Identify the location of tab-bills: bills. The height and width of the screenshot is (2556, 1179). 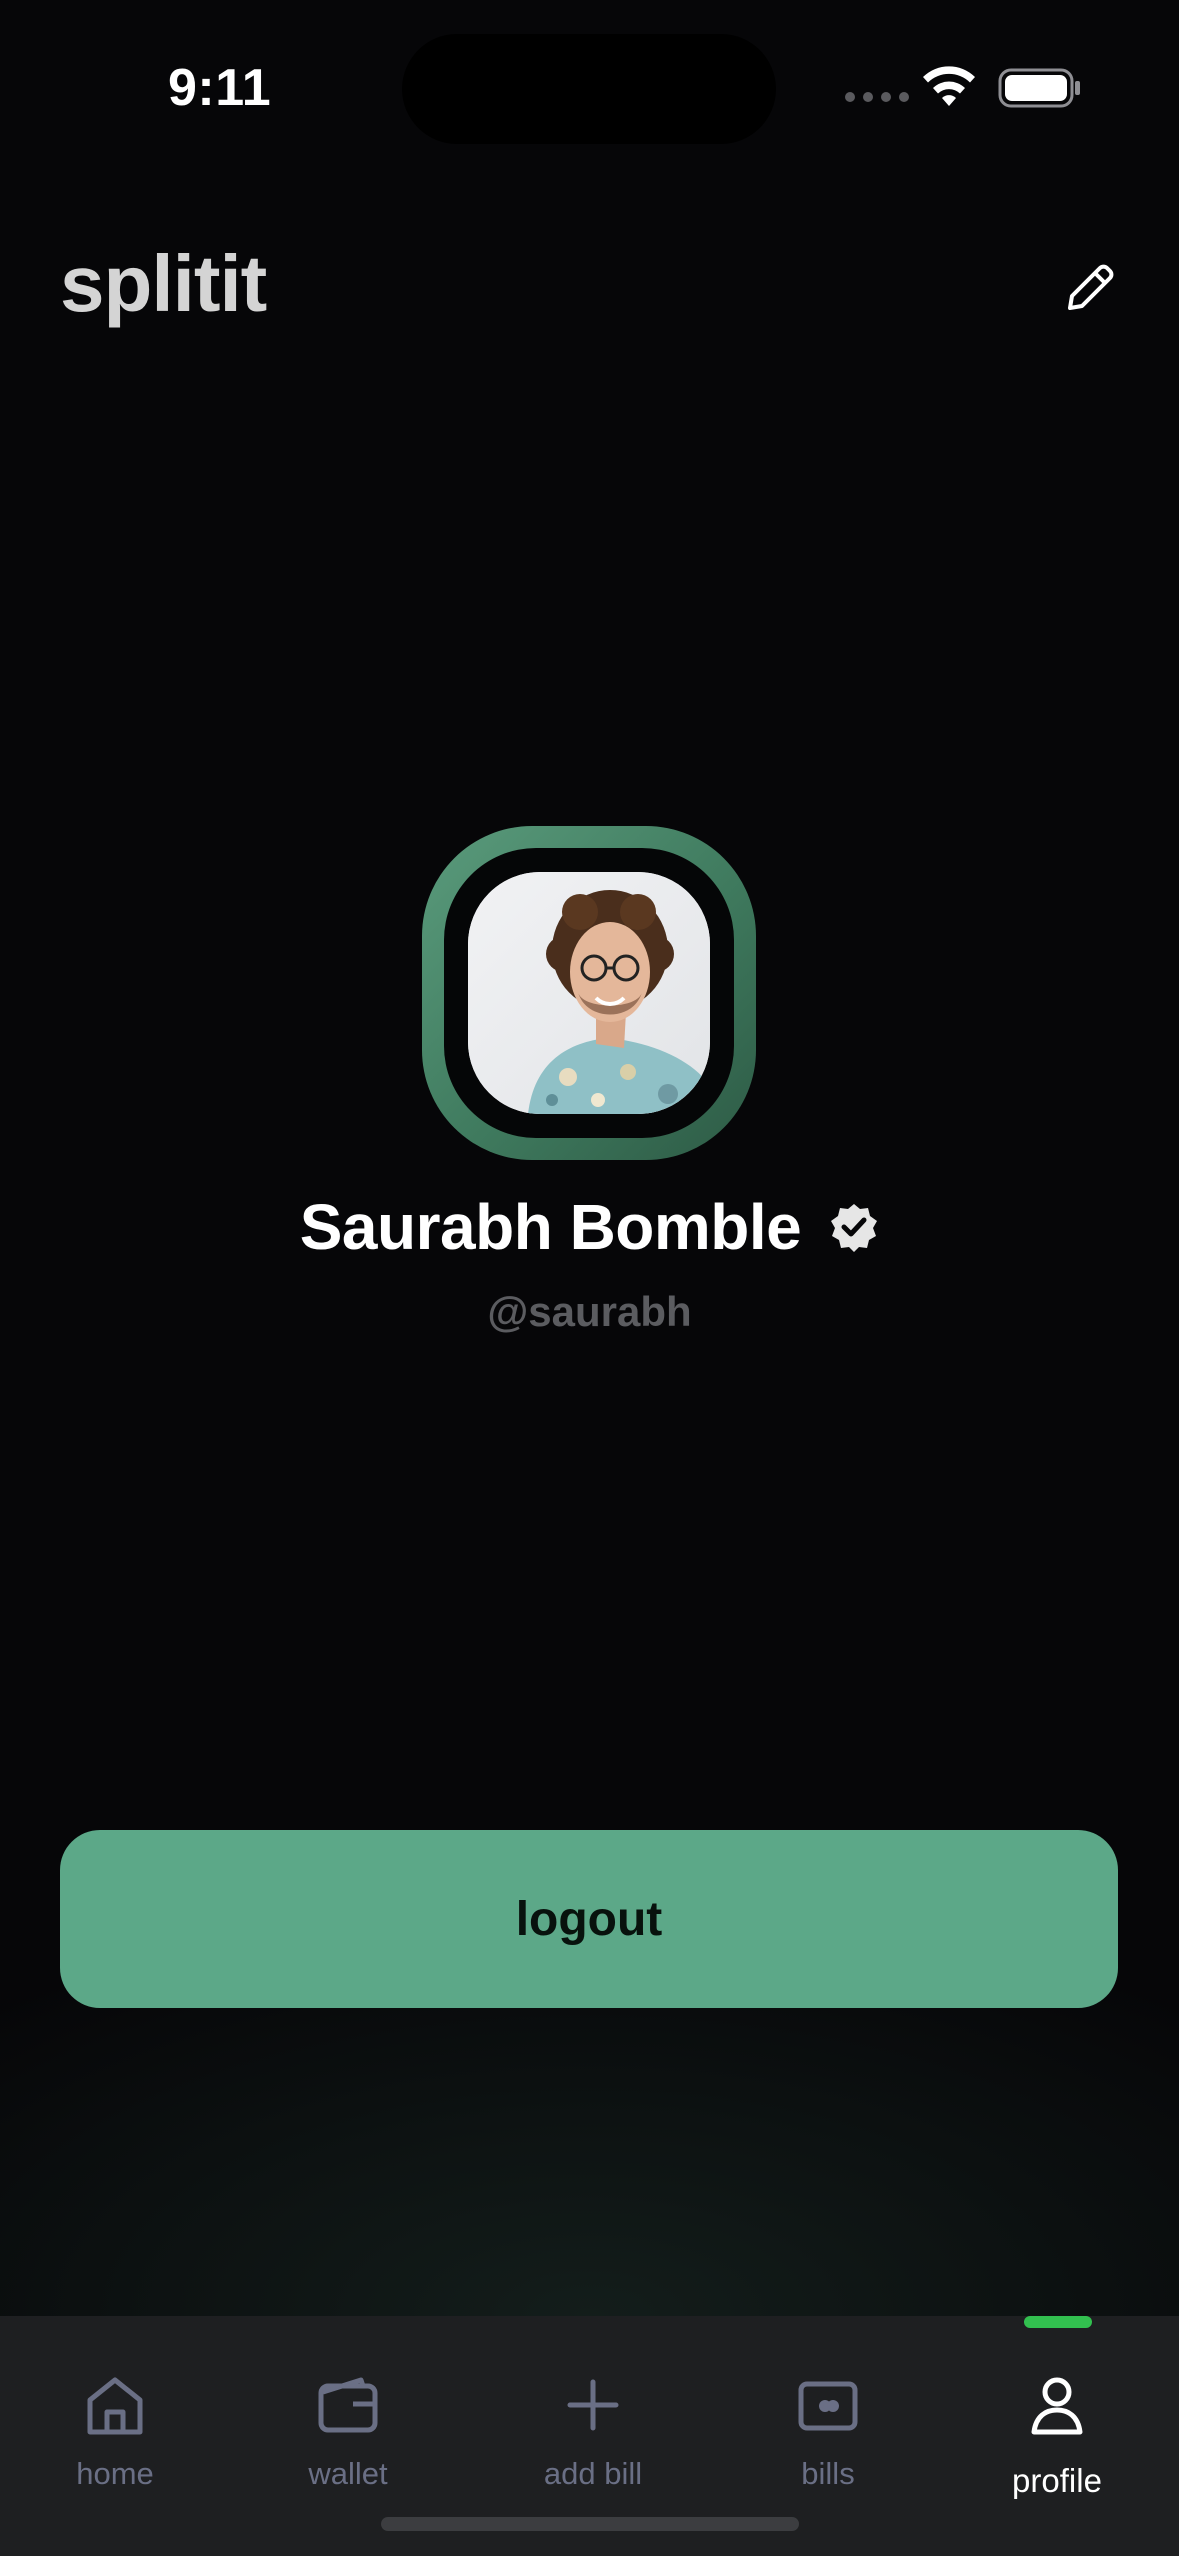
(828, 2431).